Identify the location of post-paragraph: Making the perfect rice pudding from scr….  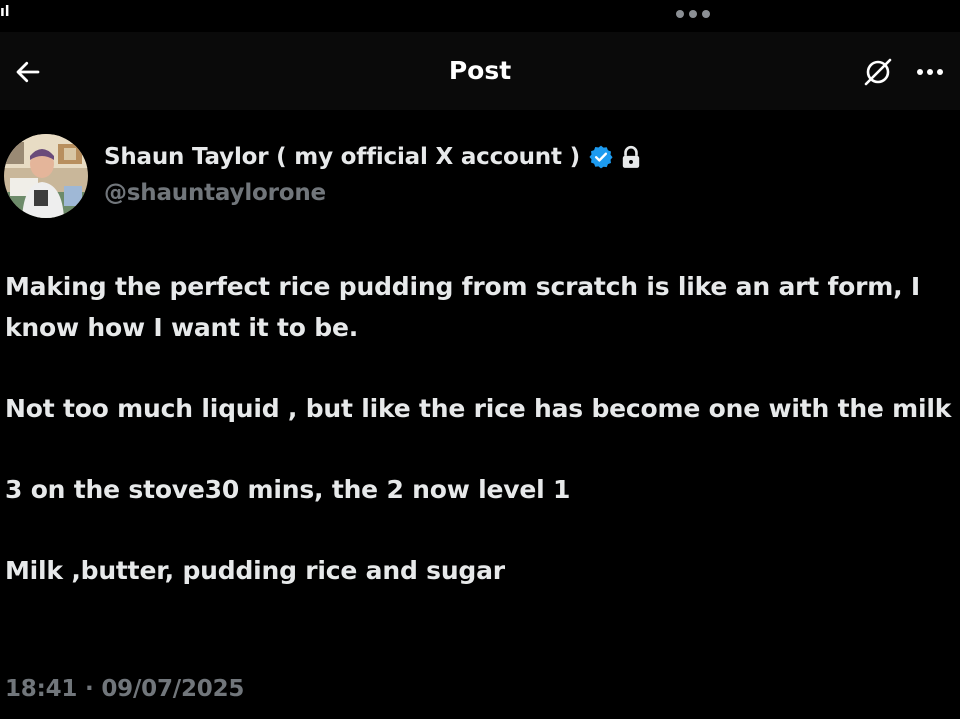
(463, 307).